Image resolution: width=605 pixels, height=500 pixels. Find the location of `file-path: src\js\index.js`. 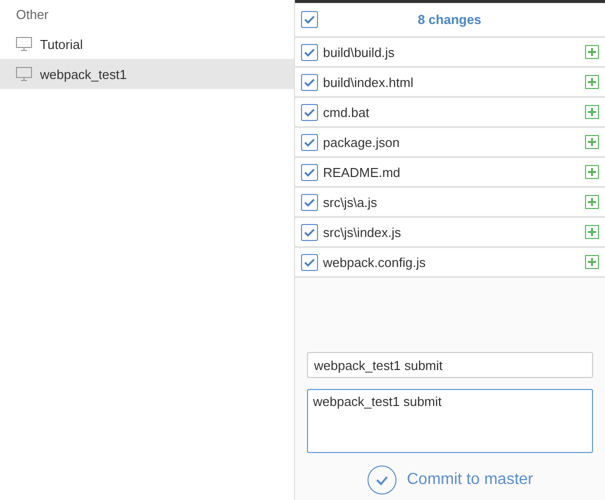

file-path: src\js\index.js is located at coordinates (362, 232).